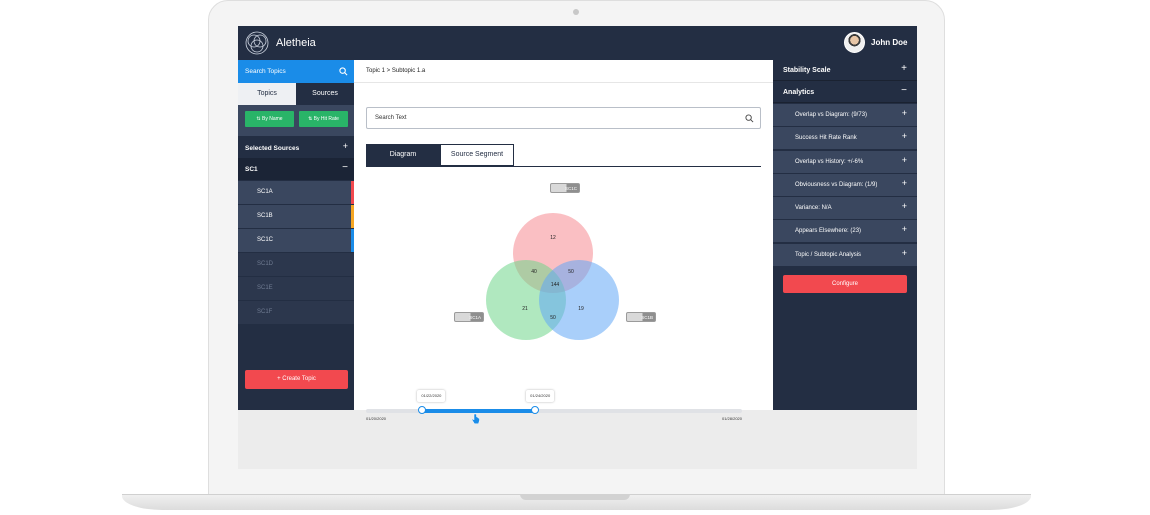  I want to click on analytics-item-label: Success Hit Rate Rank, so click(826, 138).